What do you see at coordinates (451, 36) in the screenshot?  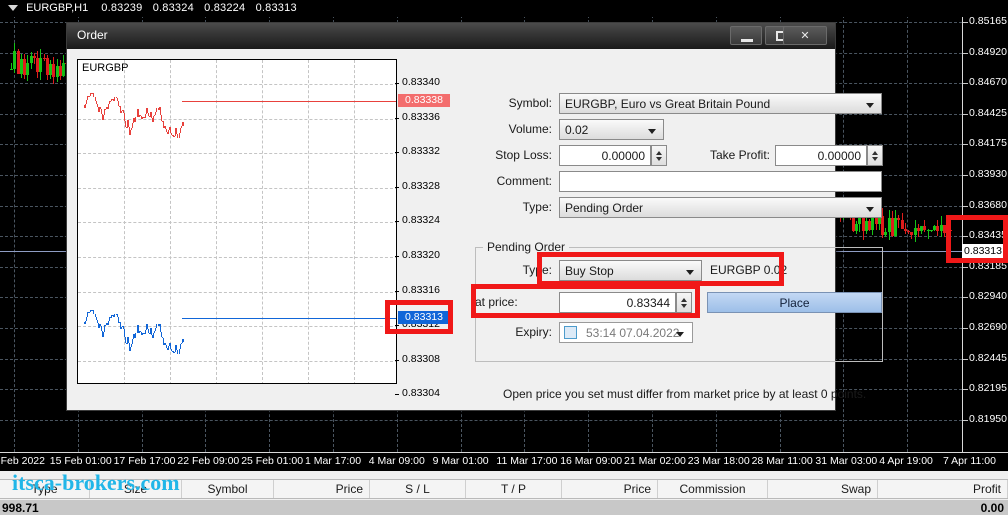 I see `dialog-title-bar: Order ✕` at bounding box center [451, 36].